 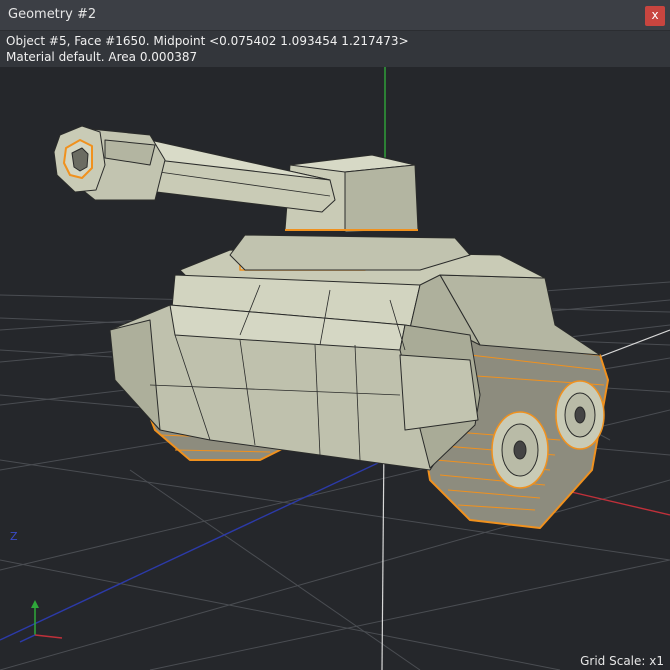 What do you see at coordinates (622, 661) in the screenshot?
I see `grid-scale-label: Grid Scale: x1` at bounding box center [622, 661].